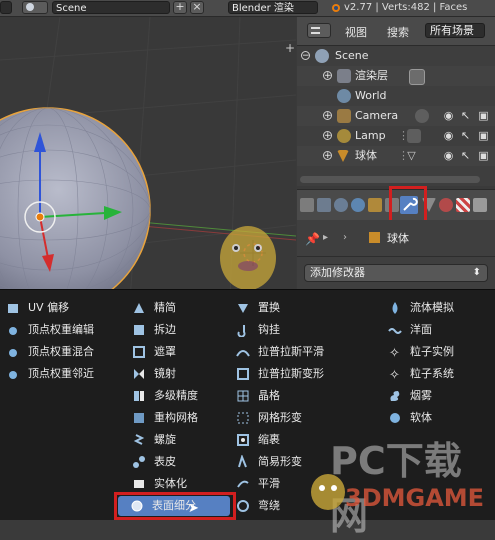 This screenshot has width=495, height=540. I want to click on mesh-data-icon: ▽, so click(411, 155).